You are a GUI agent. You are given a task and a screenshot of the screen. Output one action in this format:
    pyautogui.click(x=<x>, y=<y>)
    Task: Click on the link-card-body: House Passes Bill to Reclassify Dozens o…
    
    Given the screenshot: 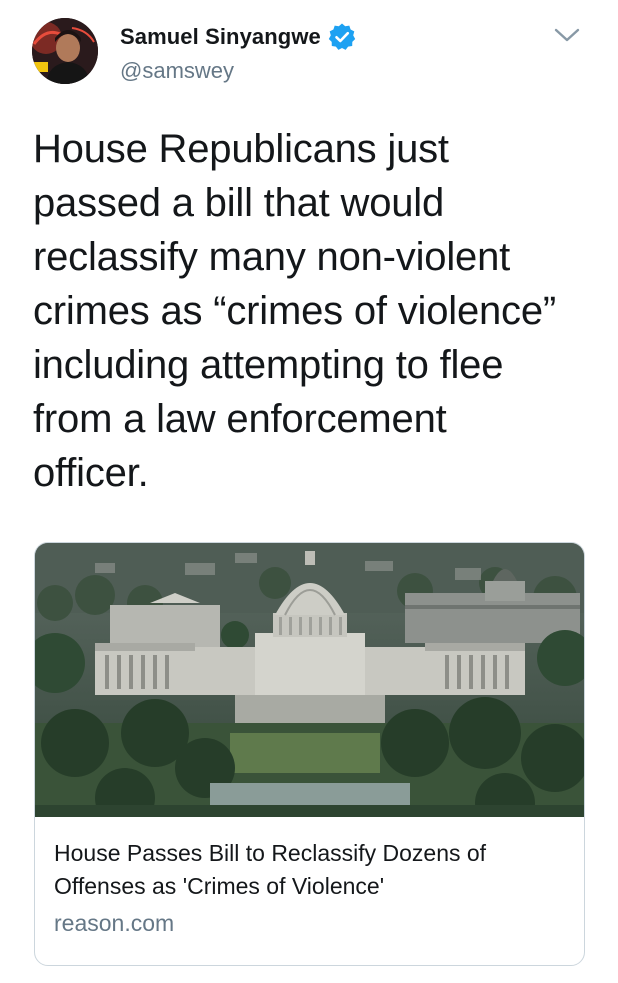 What is the action you would take?
    pyautogui.click(x=309, y=878)
    